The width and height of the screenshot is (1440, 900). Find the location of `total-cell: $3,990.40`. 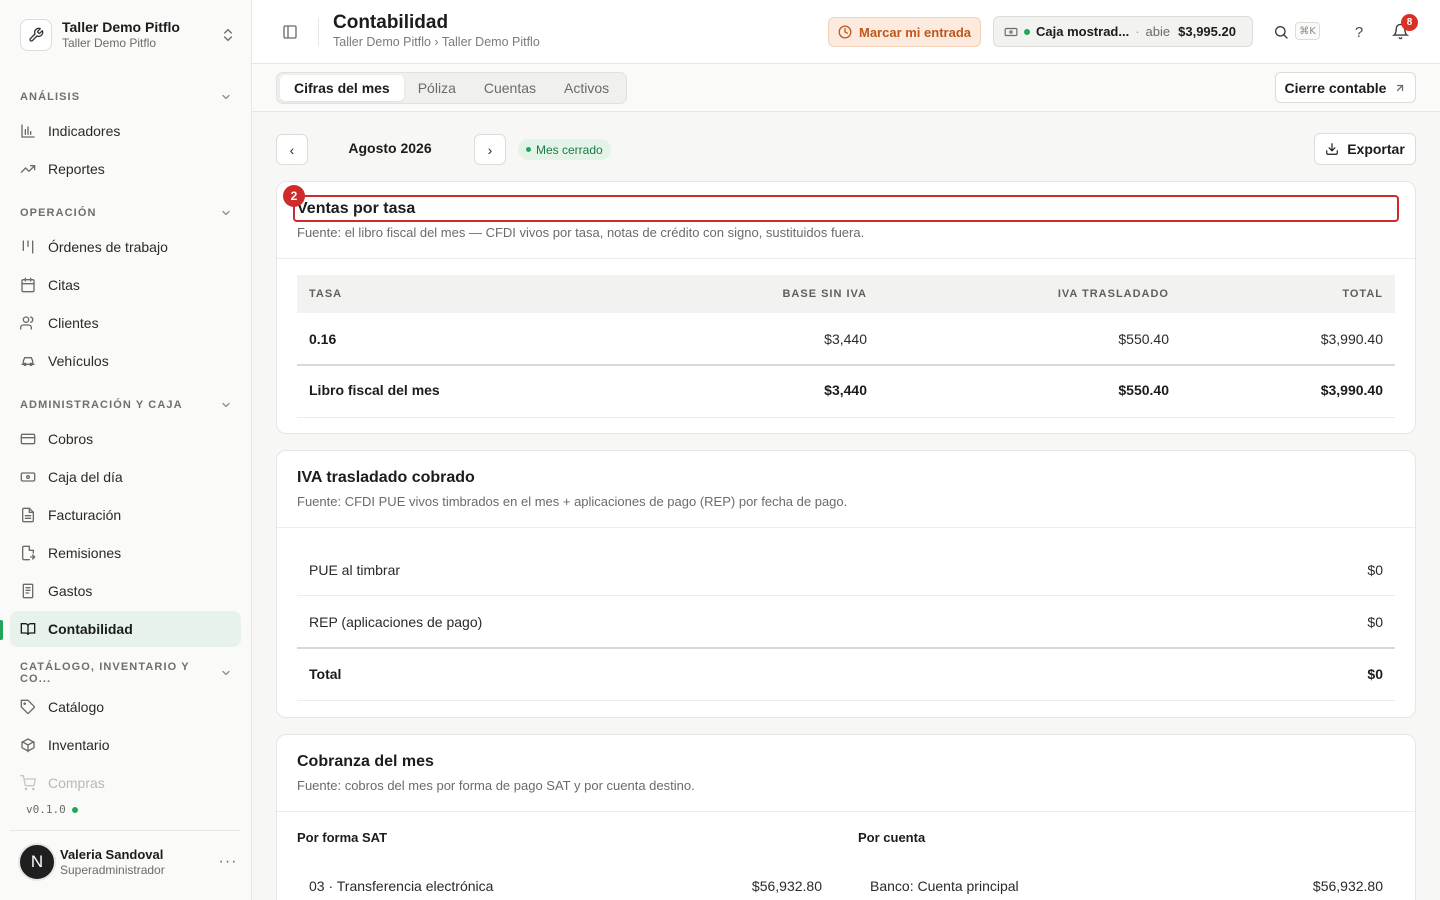

total-cell: $3,990.40 is located at coordinates (1351, 339).